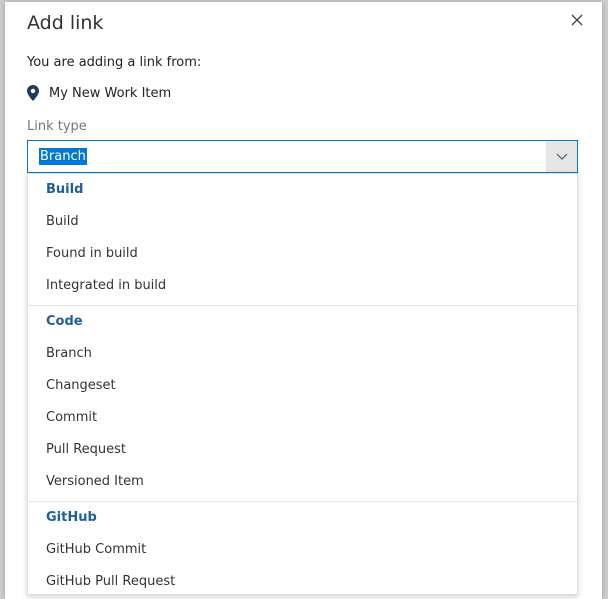 The image size is (608, 599). Describe the element at coordinates (302, 254) in the screenshot. I see `option-found-in-build: Found in build` at that location.